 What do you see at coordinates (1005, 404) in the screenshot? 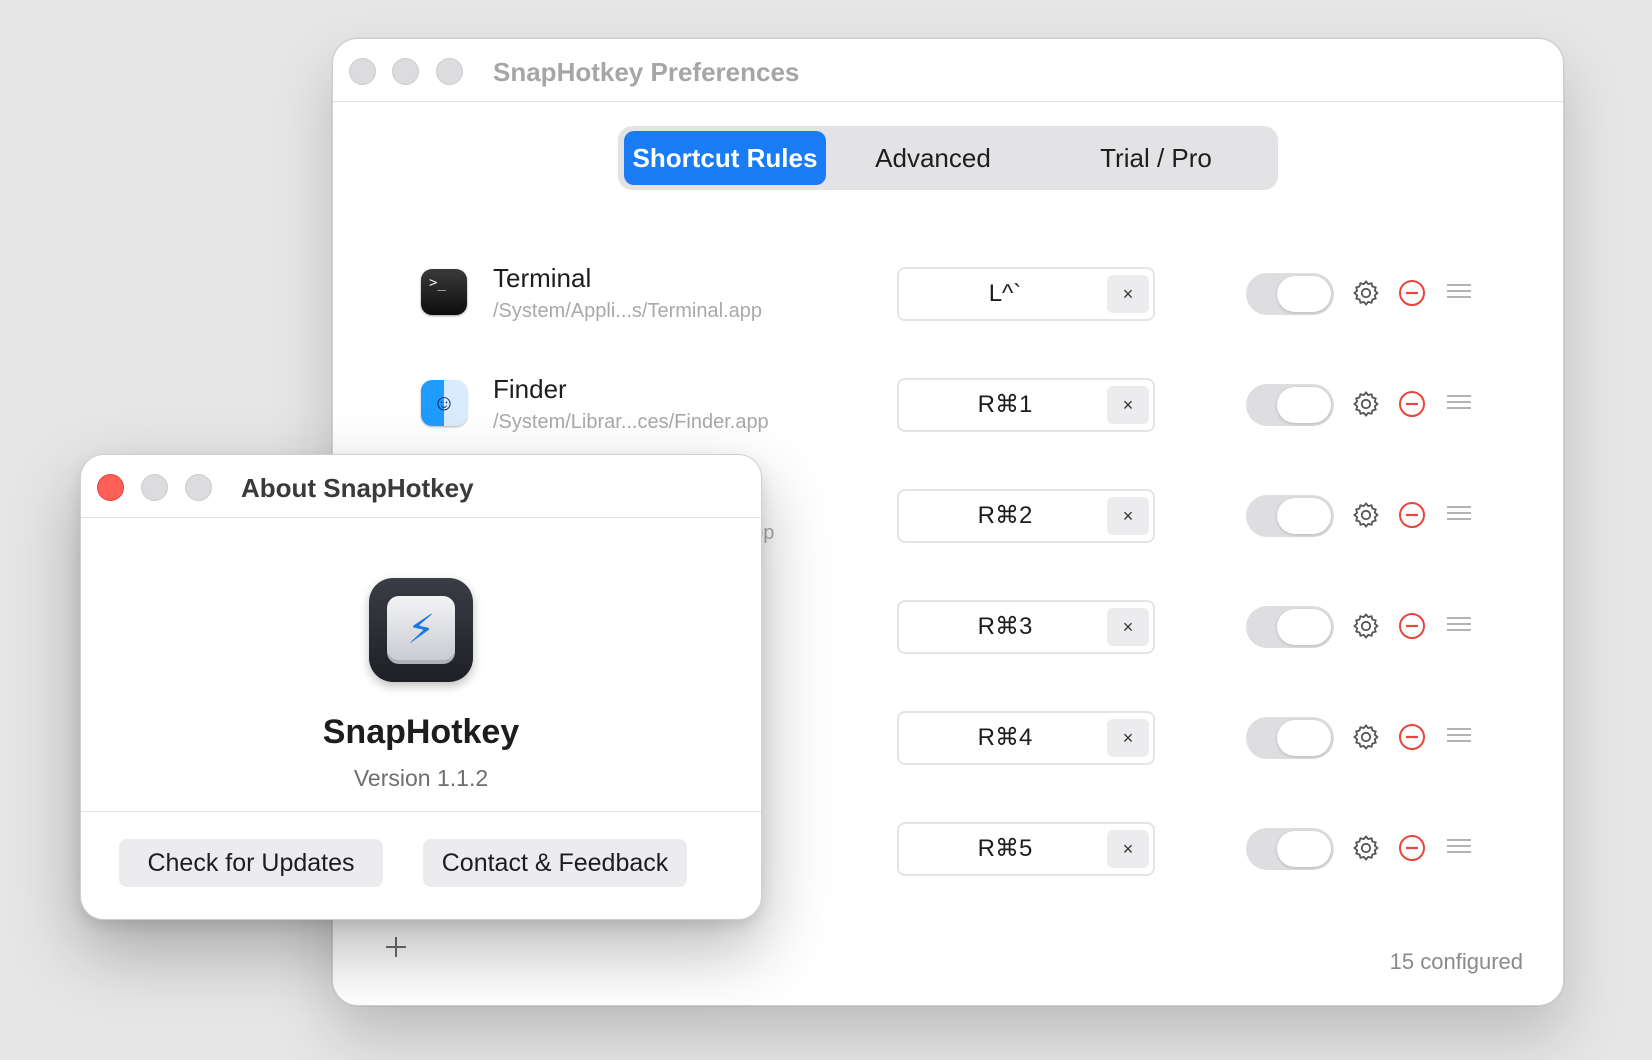
I see `shortcut-keys: R⌘1` at bounding box center [1005, 404].